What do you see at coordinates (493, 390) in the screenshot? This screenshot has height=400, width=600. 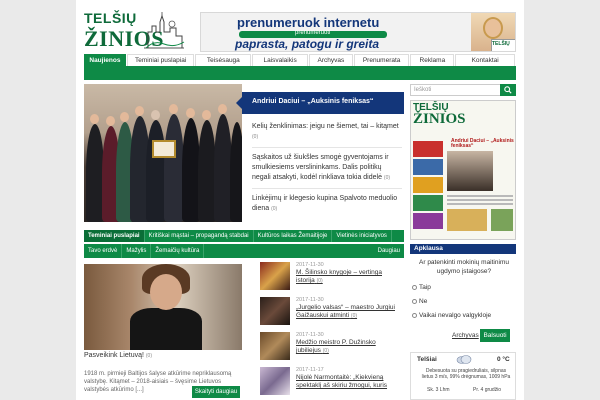 I see `weather-day-temp: grudžio` at bounding box center [493, 390].